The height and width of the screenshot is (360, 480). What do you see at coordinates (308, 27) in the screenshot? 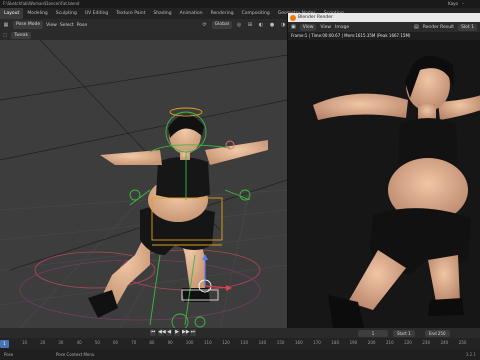
I see `render-view-menu: View` at bounding box center [308, 27].